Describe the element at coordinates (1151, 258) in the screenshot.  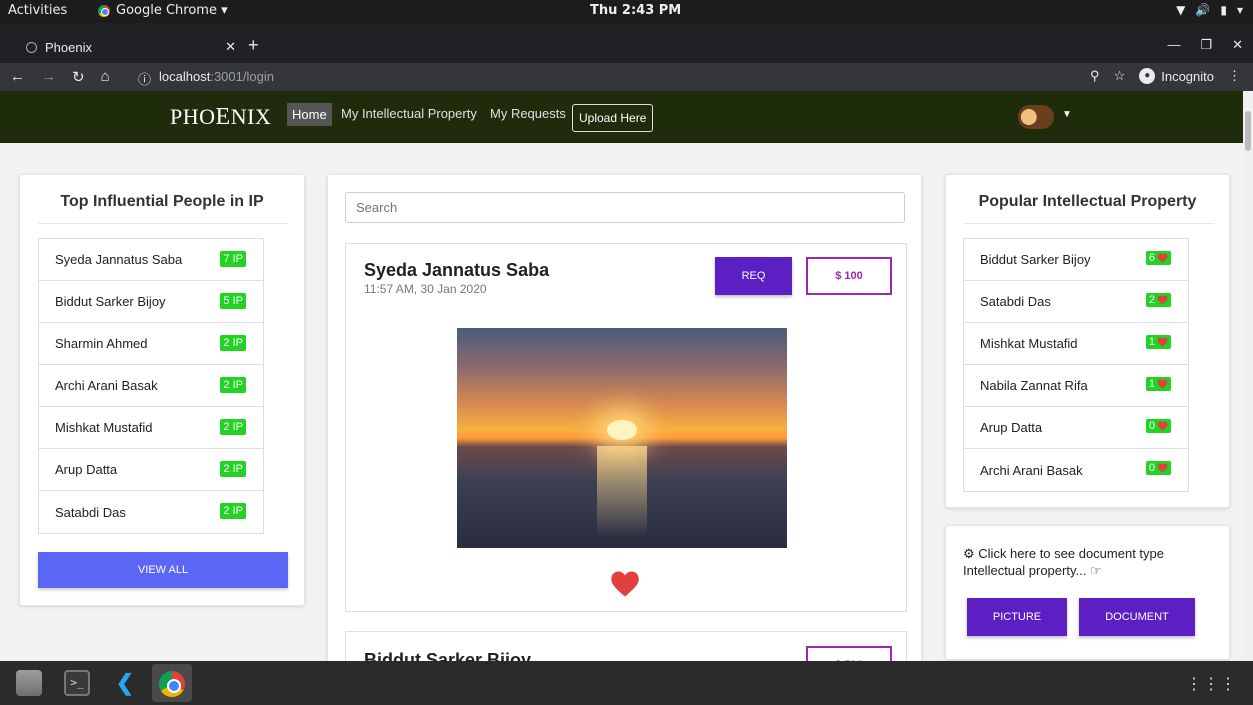
I see `likes-count: 6` at that location.